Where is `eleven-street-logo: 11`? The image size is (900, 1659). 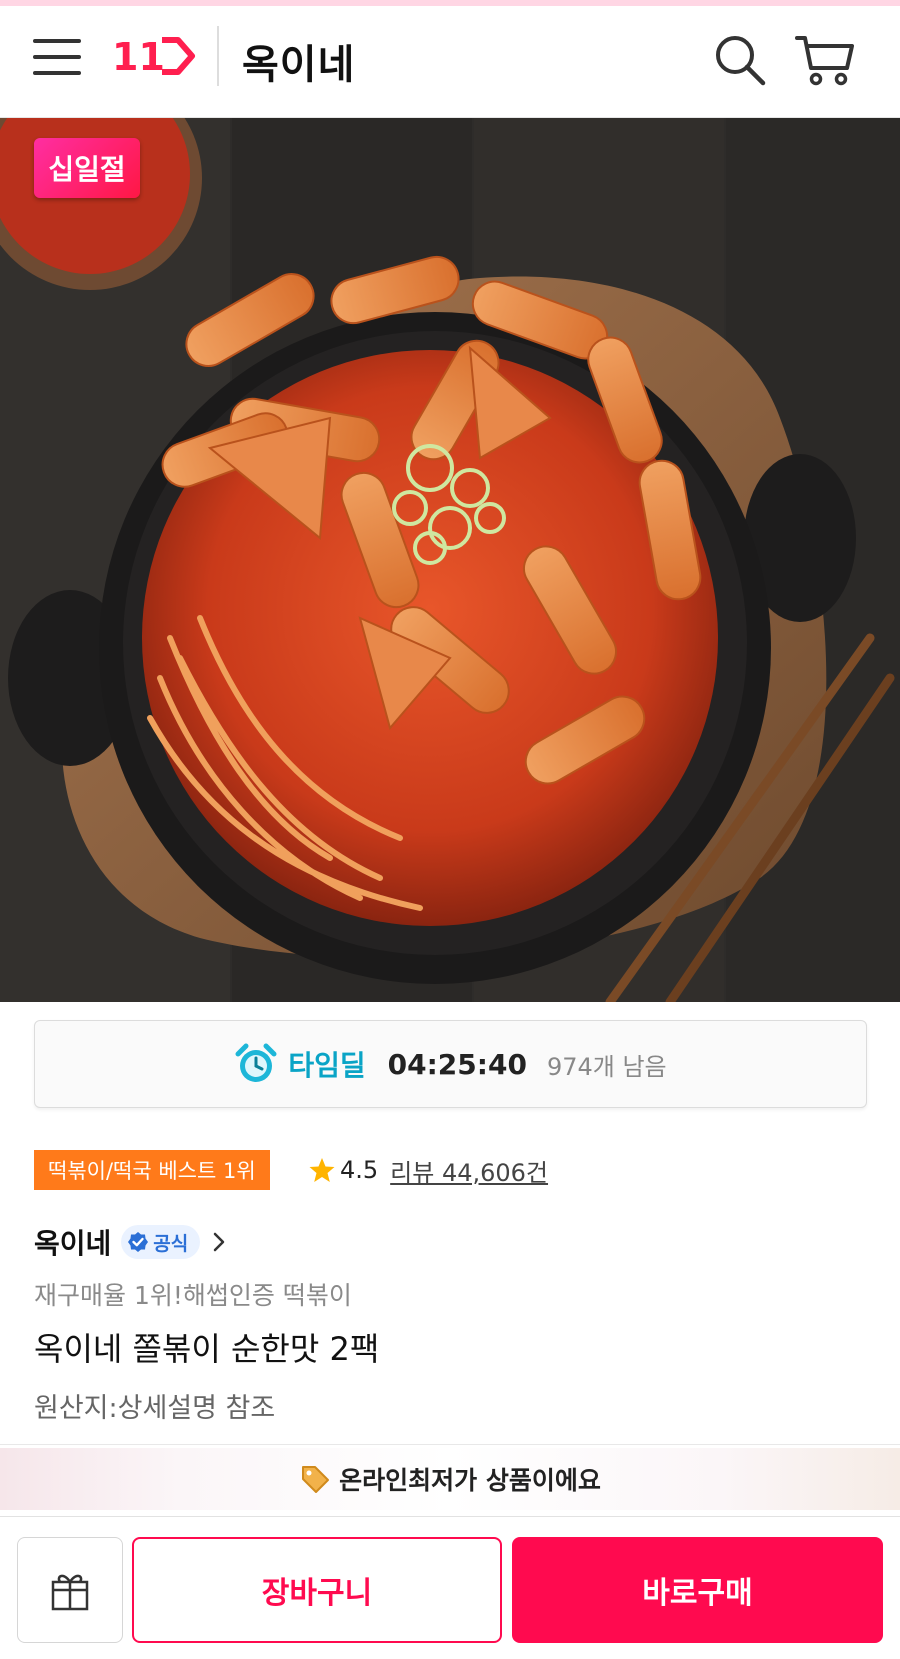
eleven-street-logo: 11 is located at coordinates (154, 56).